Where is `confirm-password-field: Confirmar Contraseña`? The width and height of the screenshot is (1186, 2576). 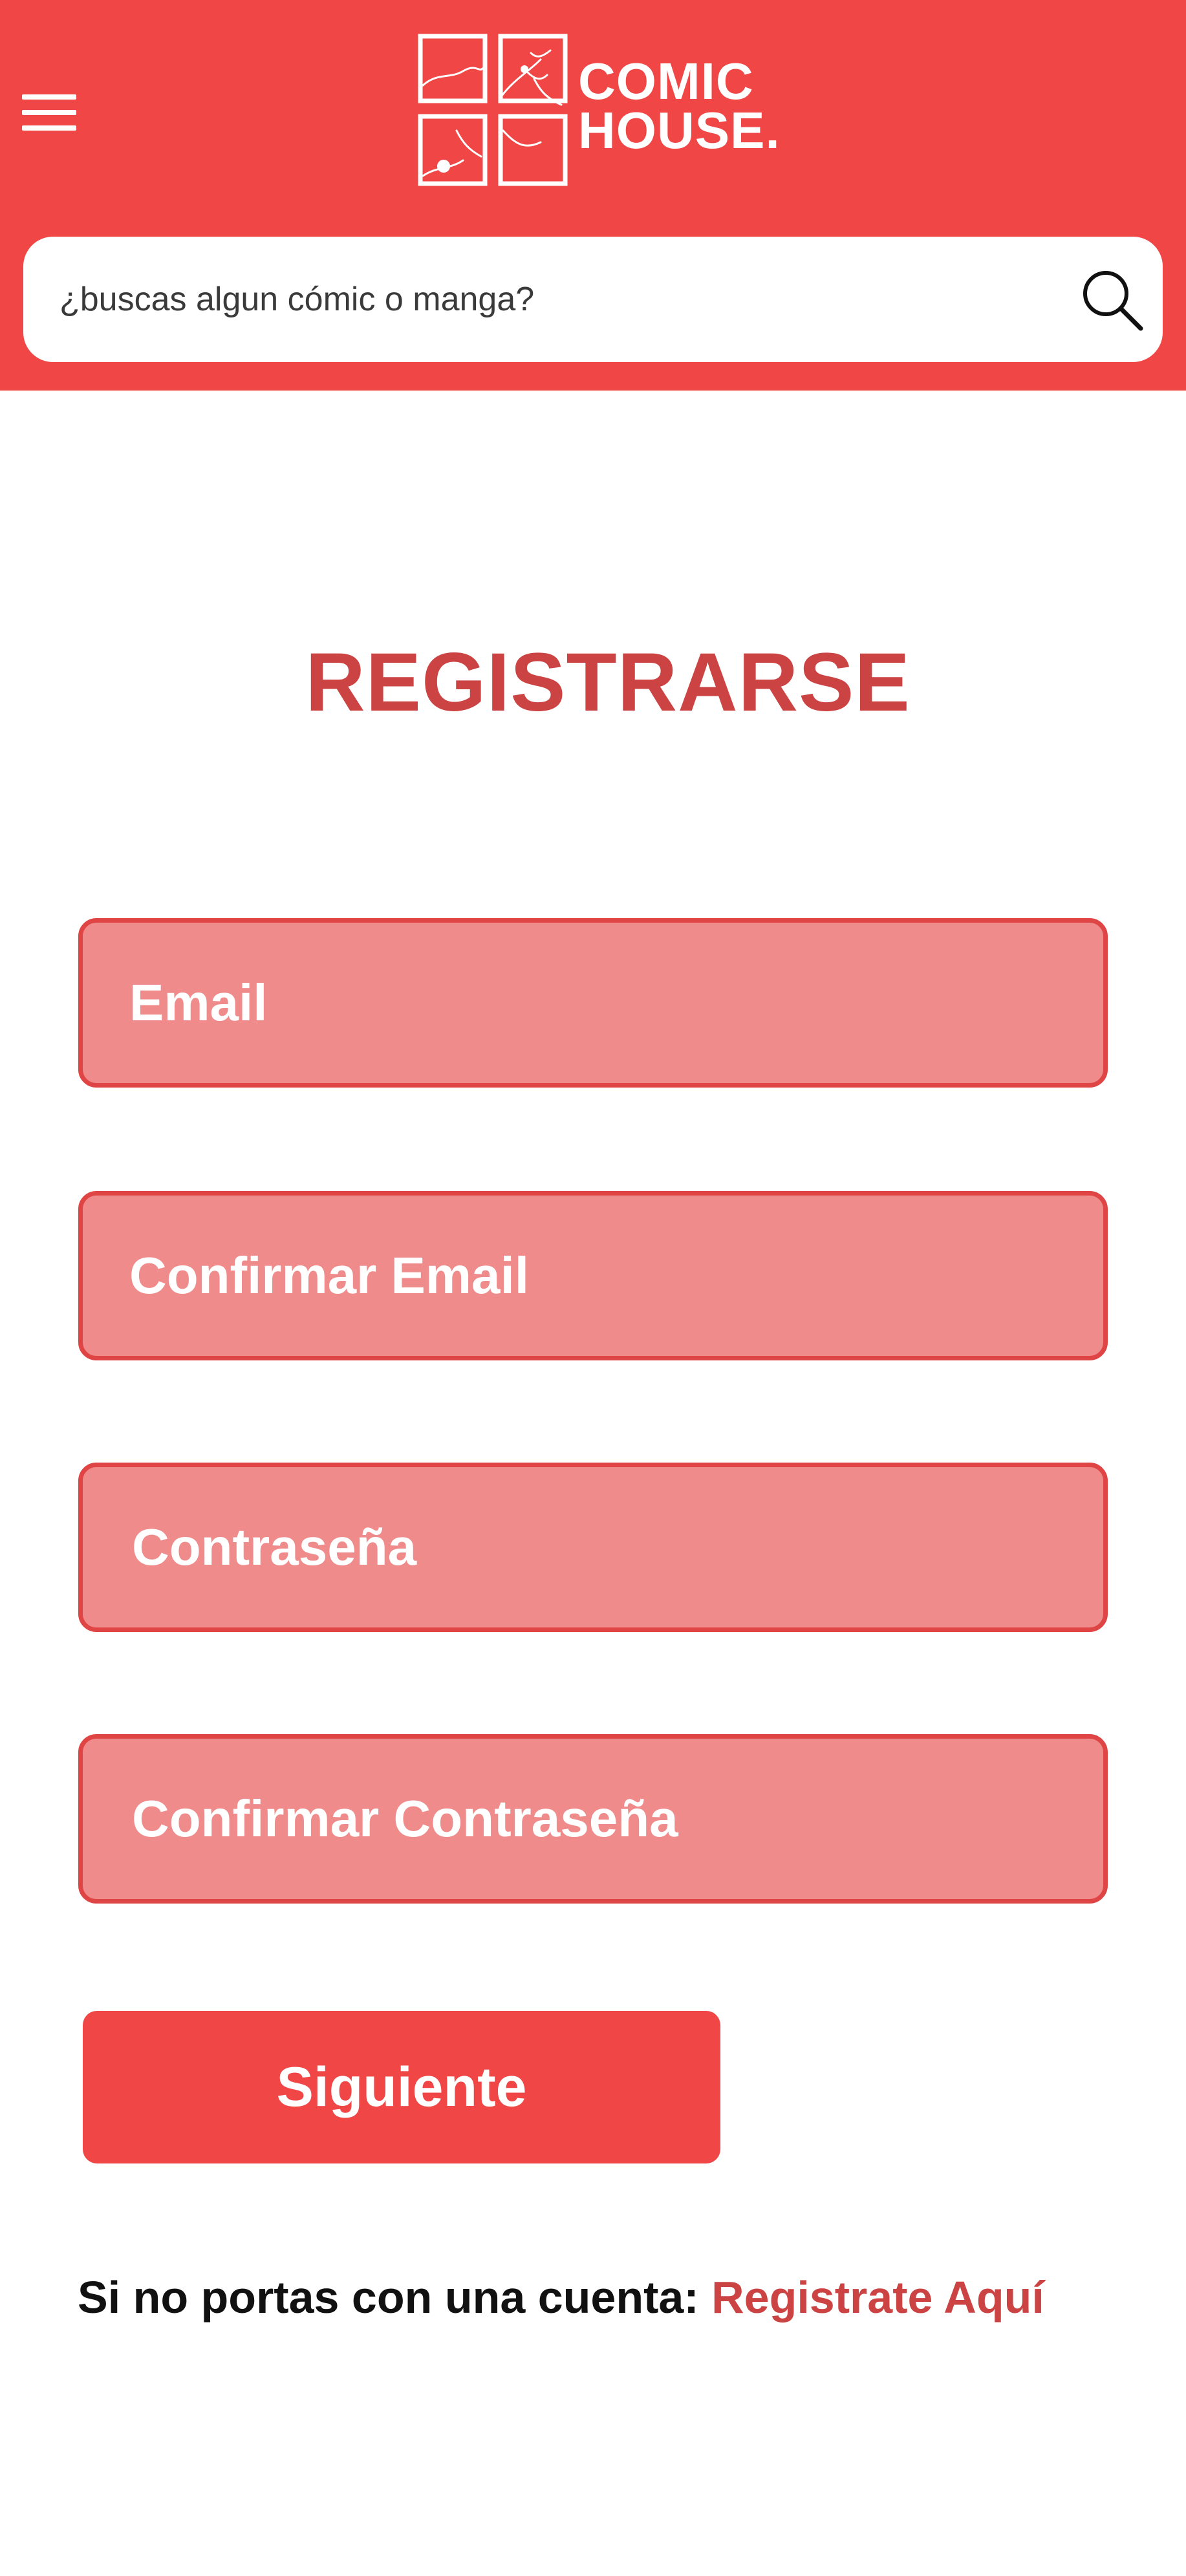 confirm-password-field: Confirmar Contraseña is located at coordinates (593, 1819).